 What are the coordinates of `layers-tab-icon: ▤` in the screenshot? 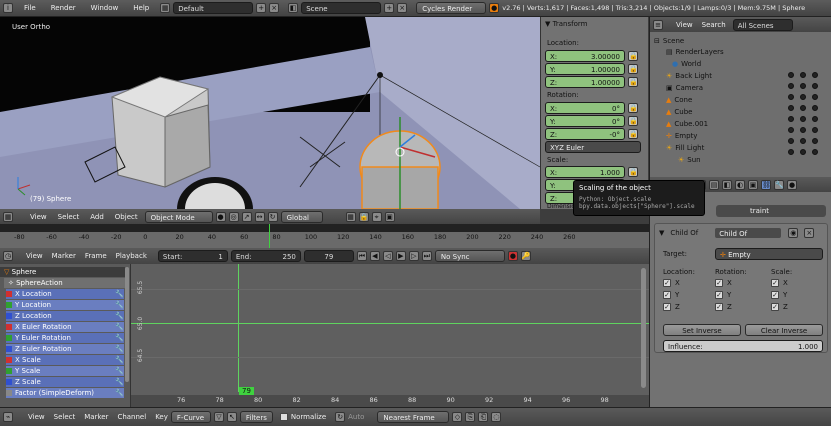 It's located at (714, 184).